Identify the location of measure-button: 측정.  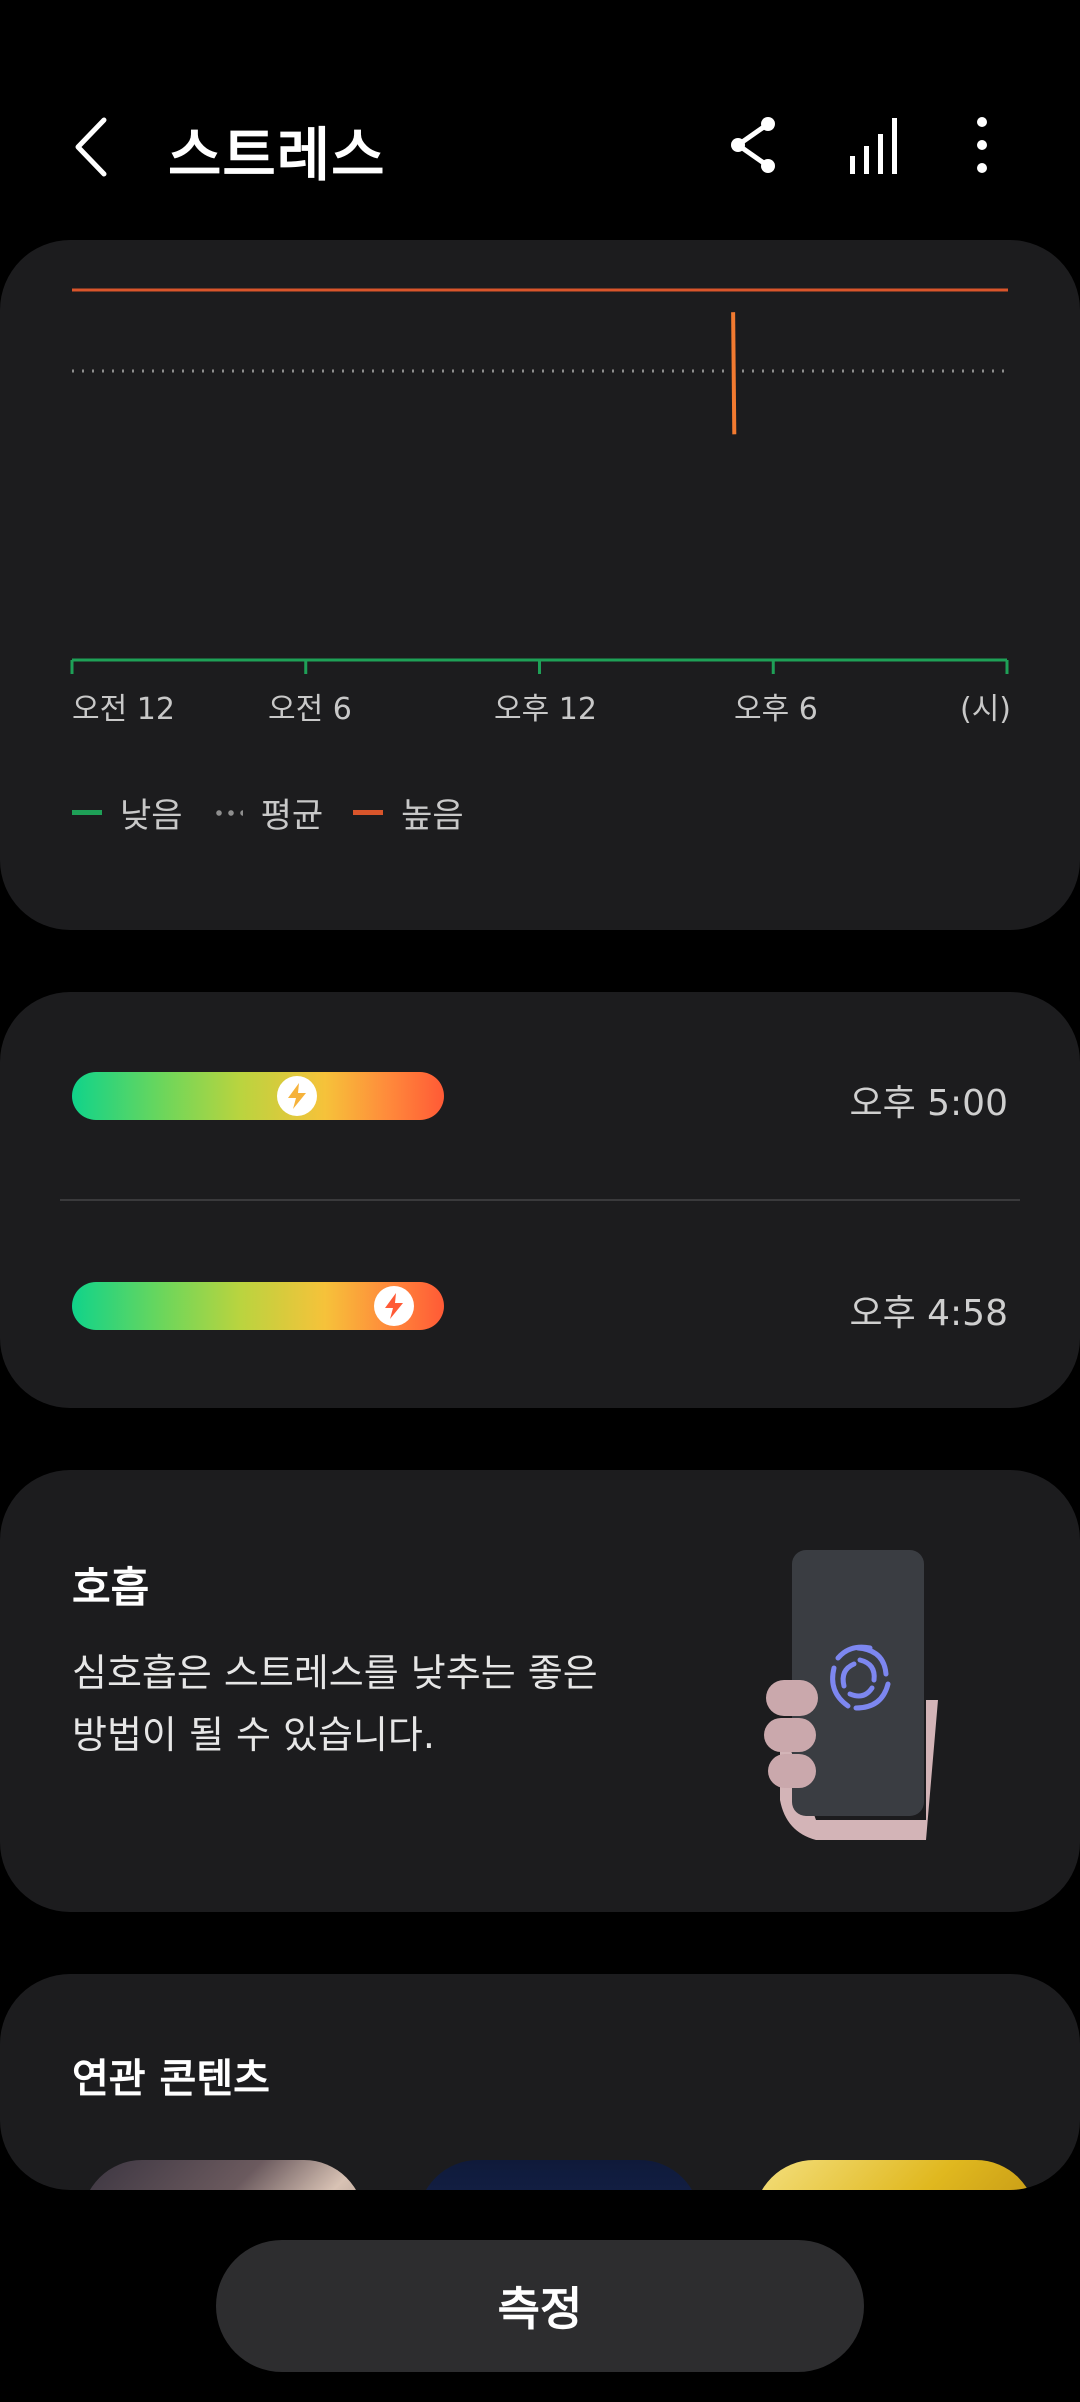
(540, 2306).